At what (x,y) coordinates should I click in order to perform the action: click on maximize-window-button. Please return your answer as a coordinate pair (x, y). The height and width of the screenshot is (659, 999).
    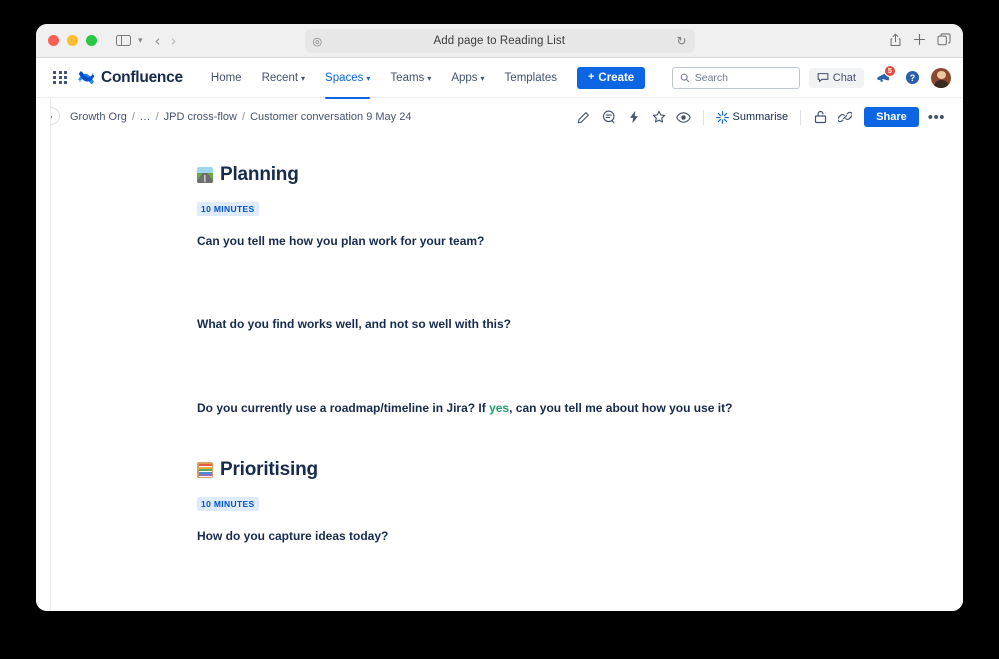
    Looking at the image, I should click on (91, 40).